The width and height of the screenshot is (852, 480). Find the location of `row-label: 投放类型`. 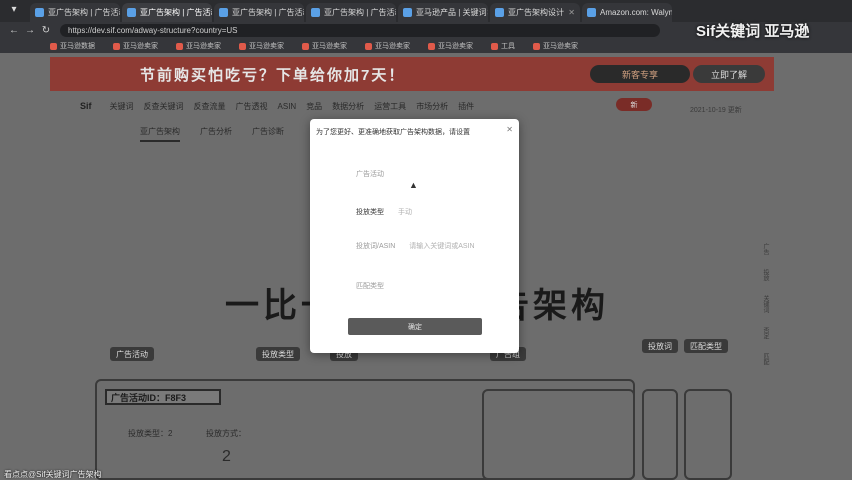

row-label: 投放类型 is located at coordinates (370, 212).